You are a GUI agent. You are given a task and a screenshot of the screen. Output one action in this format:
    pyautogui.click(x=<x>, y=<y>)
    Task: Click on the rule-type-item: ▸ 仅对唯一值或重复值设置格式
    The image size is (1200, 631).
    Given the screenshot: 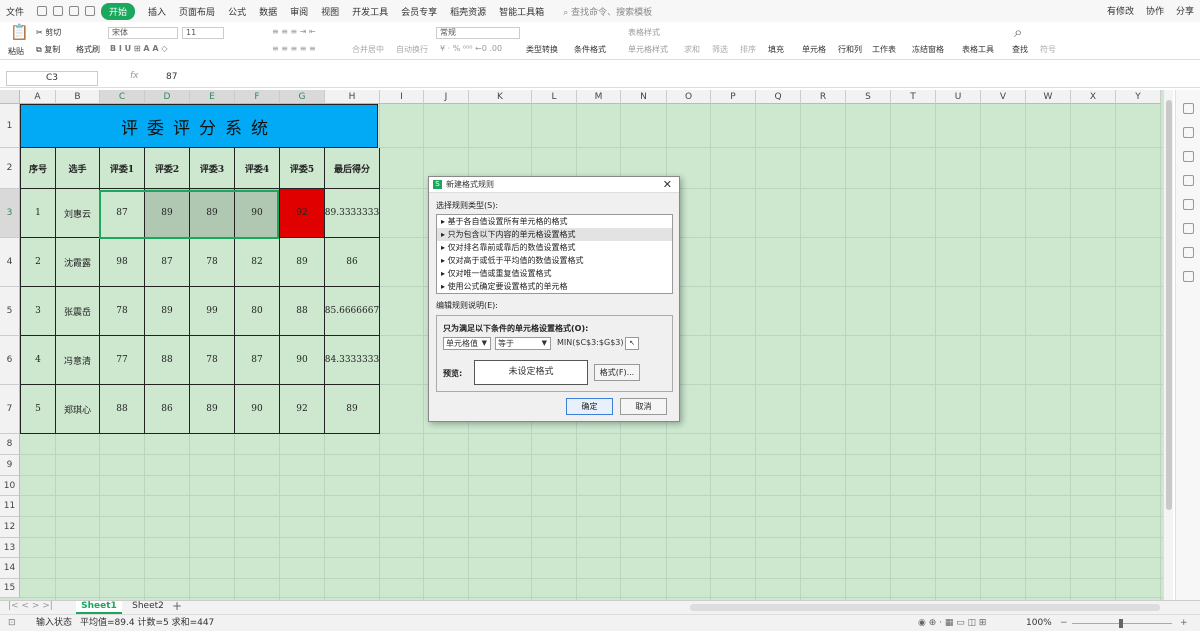 What is the action you would take?
    pyautogui.click(x=554, y=273)
    